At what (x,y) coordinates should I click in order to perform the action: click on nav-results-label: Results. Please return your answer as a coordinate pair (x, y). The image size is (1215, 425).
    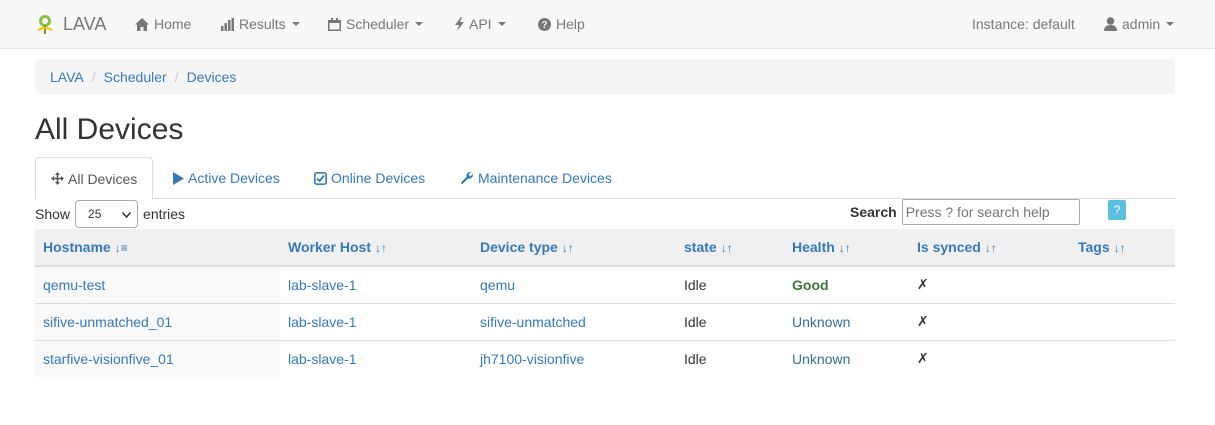
    Looking at the image, I should click on (262, 24).